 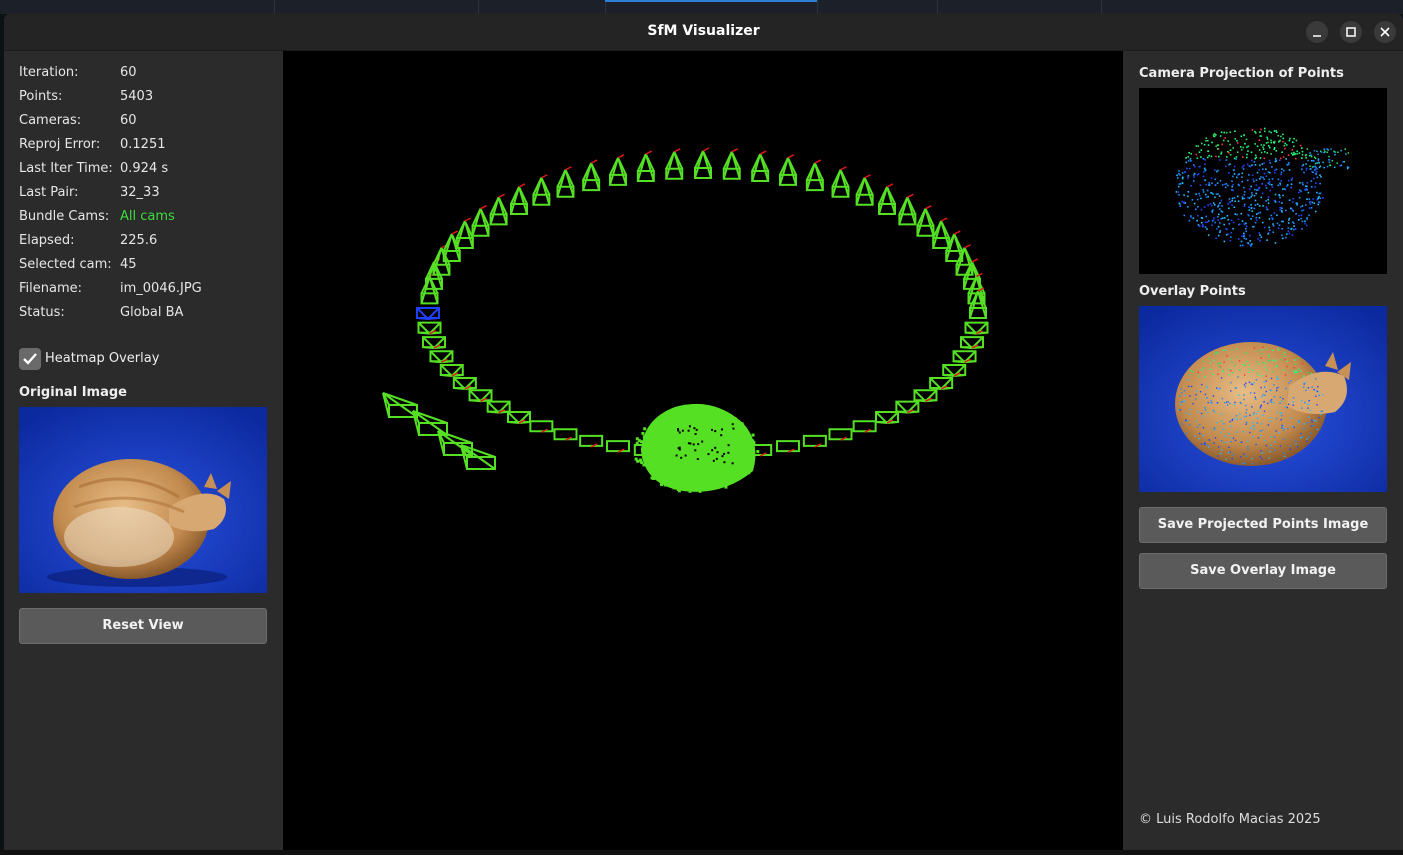 What do you see at coordinates (128, 264) in the screenshot?
I see `stat-value: 45` at bounding box center [128, 264].